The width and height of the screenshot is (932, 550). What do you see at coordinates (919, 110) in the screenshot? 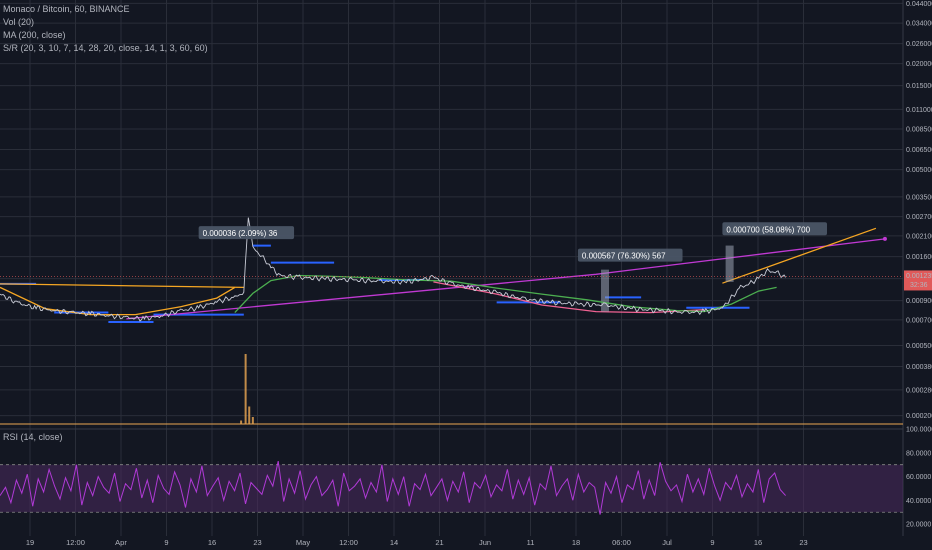
I see `price-tick-label: 0.011000` at bounding box center [919, 110].